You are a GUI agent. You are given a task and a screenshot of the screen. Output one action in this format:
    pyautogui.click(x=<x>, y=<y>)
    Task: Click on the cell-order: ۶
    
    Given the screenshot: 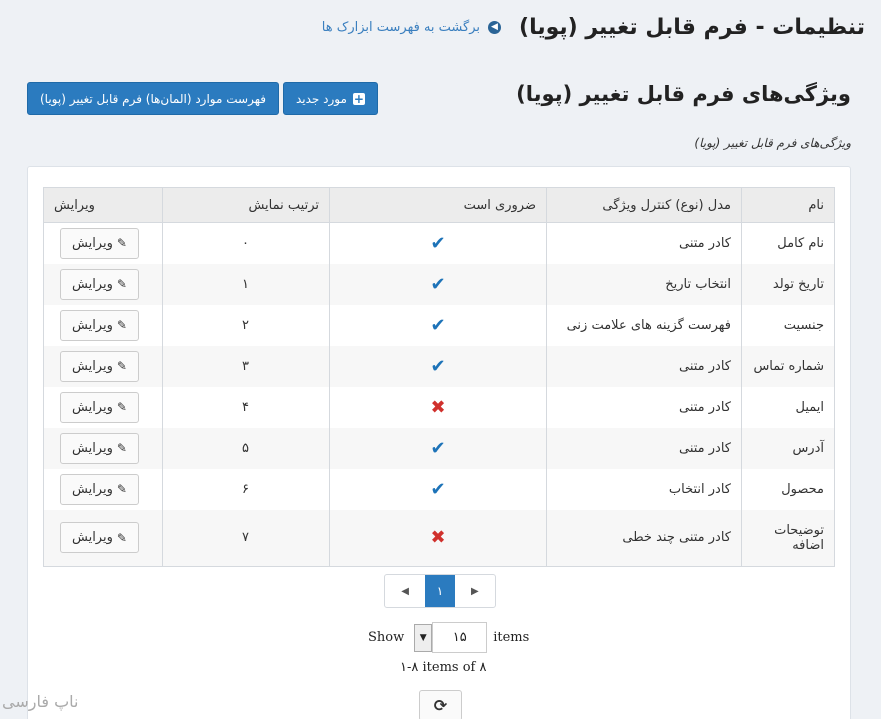 What is the action you would take?
    pyautogui.click(x=246, y=489)
    